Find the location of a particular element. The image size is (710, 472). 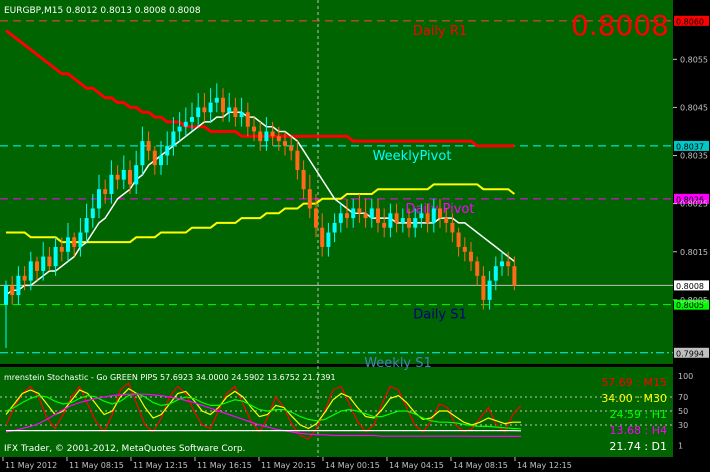

level-price-tag-text: 0.8037 is located at coordinates (690, 146).